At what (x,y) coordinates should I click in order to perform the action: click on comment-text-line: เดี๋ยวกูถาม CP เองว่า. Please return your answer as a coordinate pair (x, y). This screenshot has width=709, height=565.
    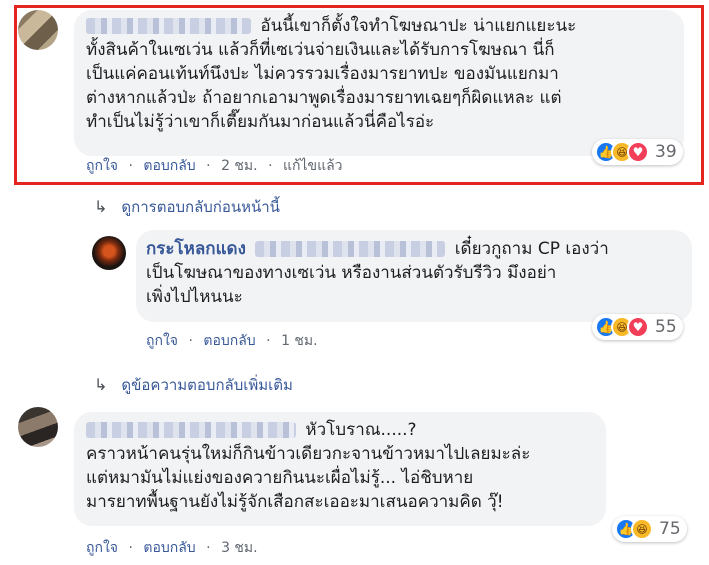
    Looking at the image, I should click on (531, 249).